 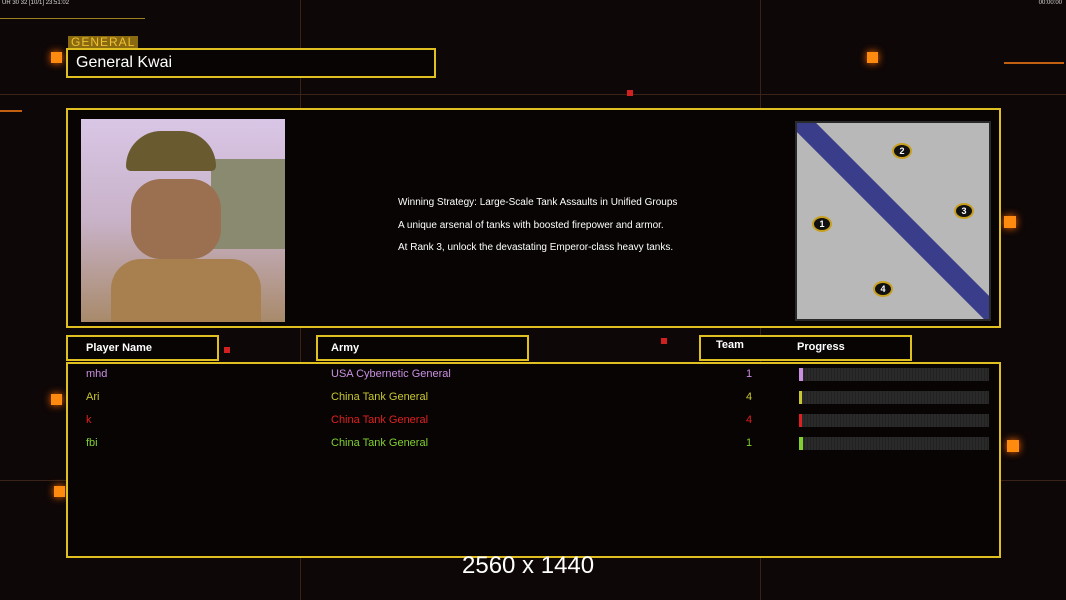 I want to click on general-tag: GENERAL, so click(x=103, y=42).